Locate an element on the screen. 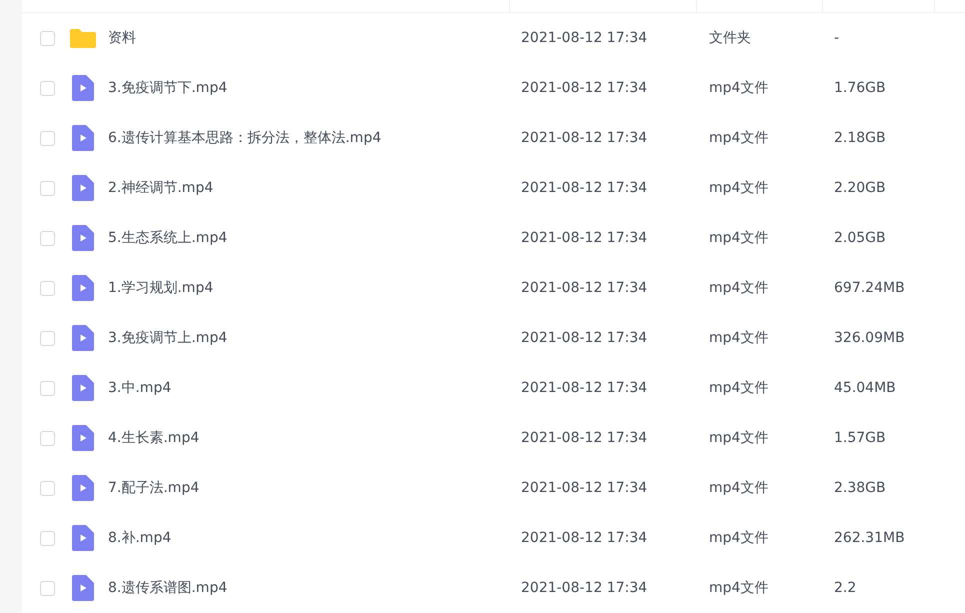 The image size is (965, 613). file-size: 326.09MB is located at coordinates (869, 338).